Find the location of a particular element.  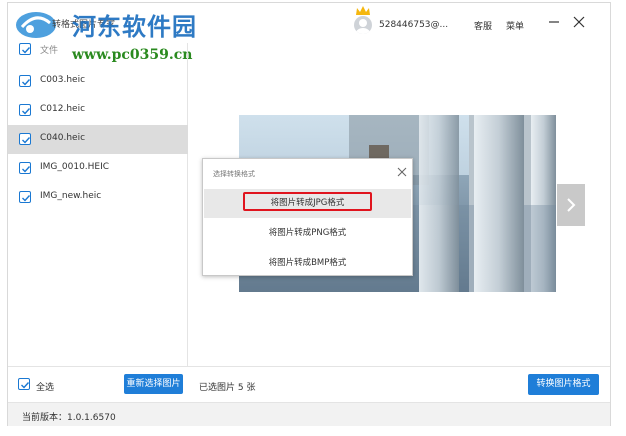

menu-link: 菜单 is located at coordinates (515, 25).